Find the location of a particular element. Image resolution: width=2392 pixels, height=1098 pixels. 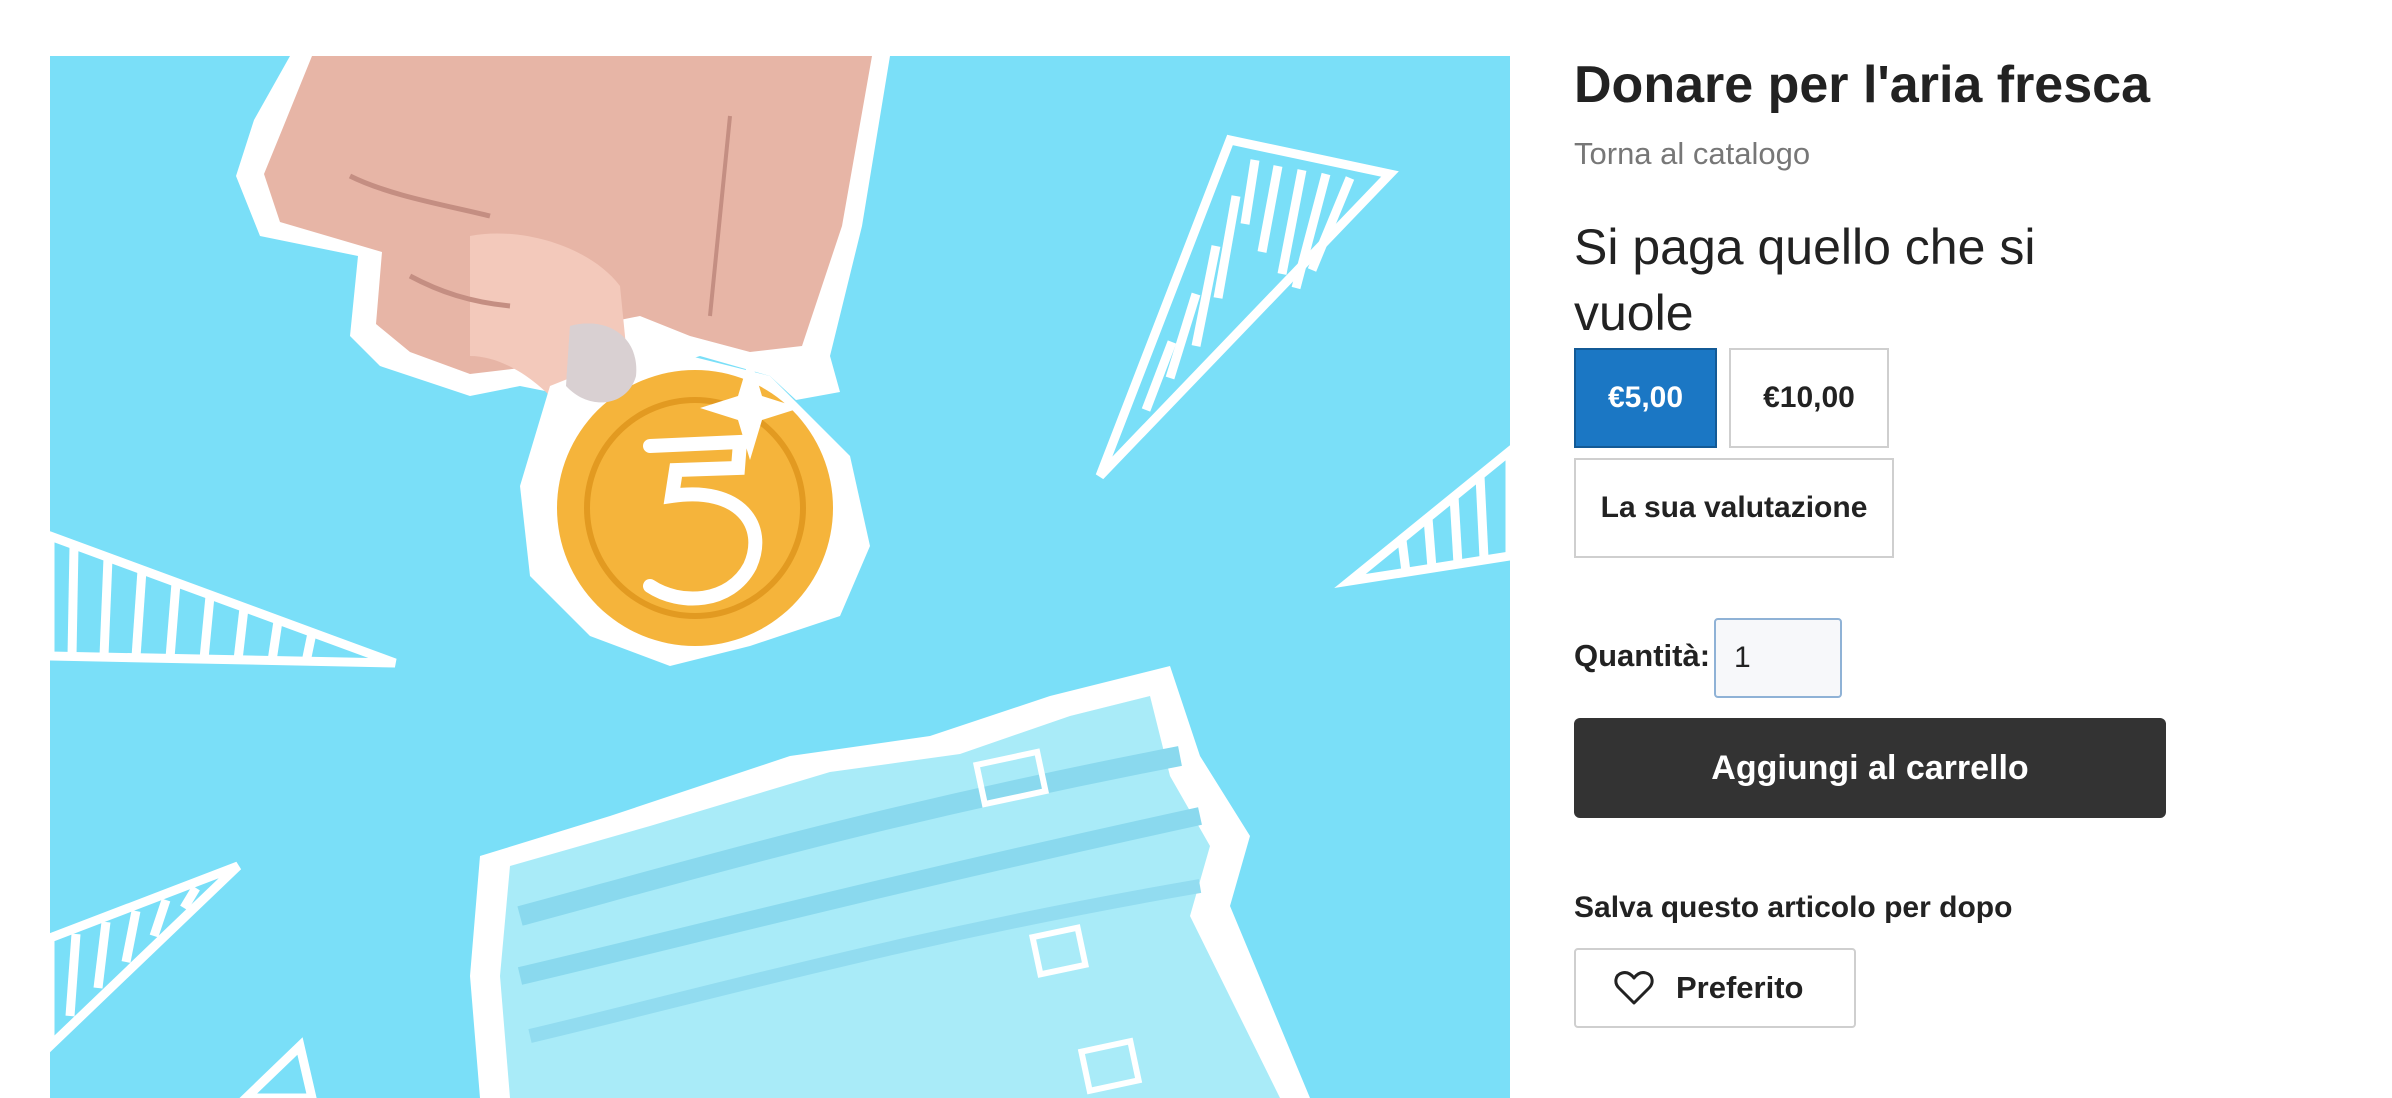

favorite-label: Preferito is located at coordinates (1740, 987).